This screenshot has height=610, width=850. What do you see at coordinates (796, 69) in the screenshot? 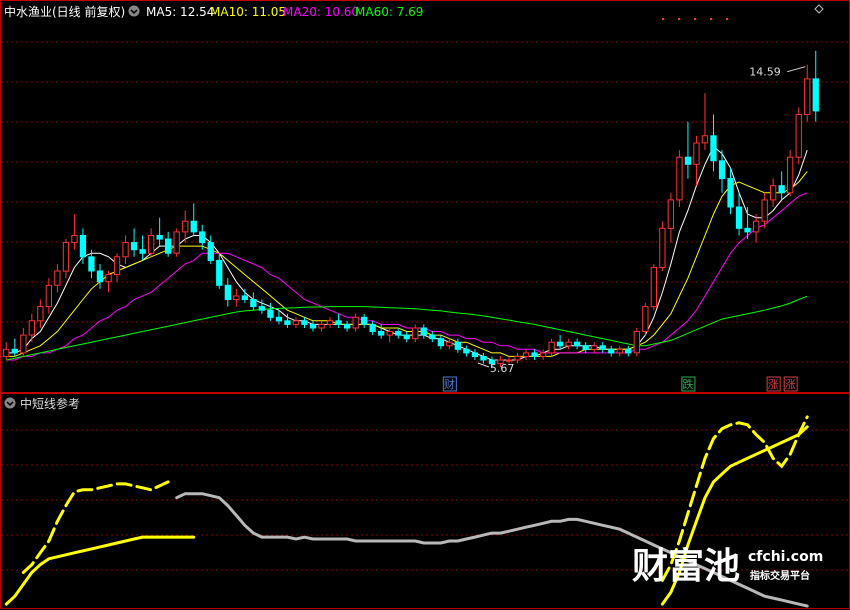
I see `high-arrow` at bounding box center [796, 69].